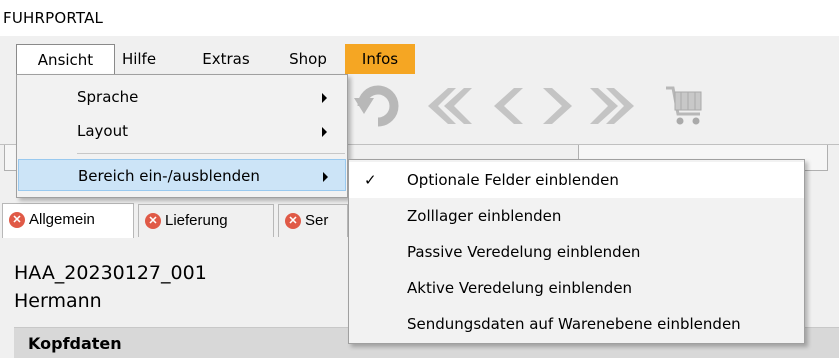 The image size is (839, 358). I want to click on customer-name: Hermann, so click(58, 301).